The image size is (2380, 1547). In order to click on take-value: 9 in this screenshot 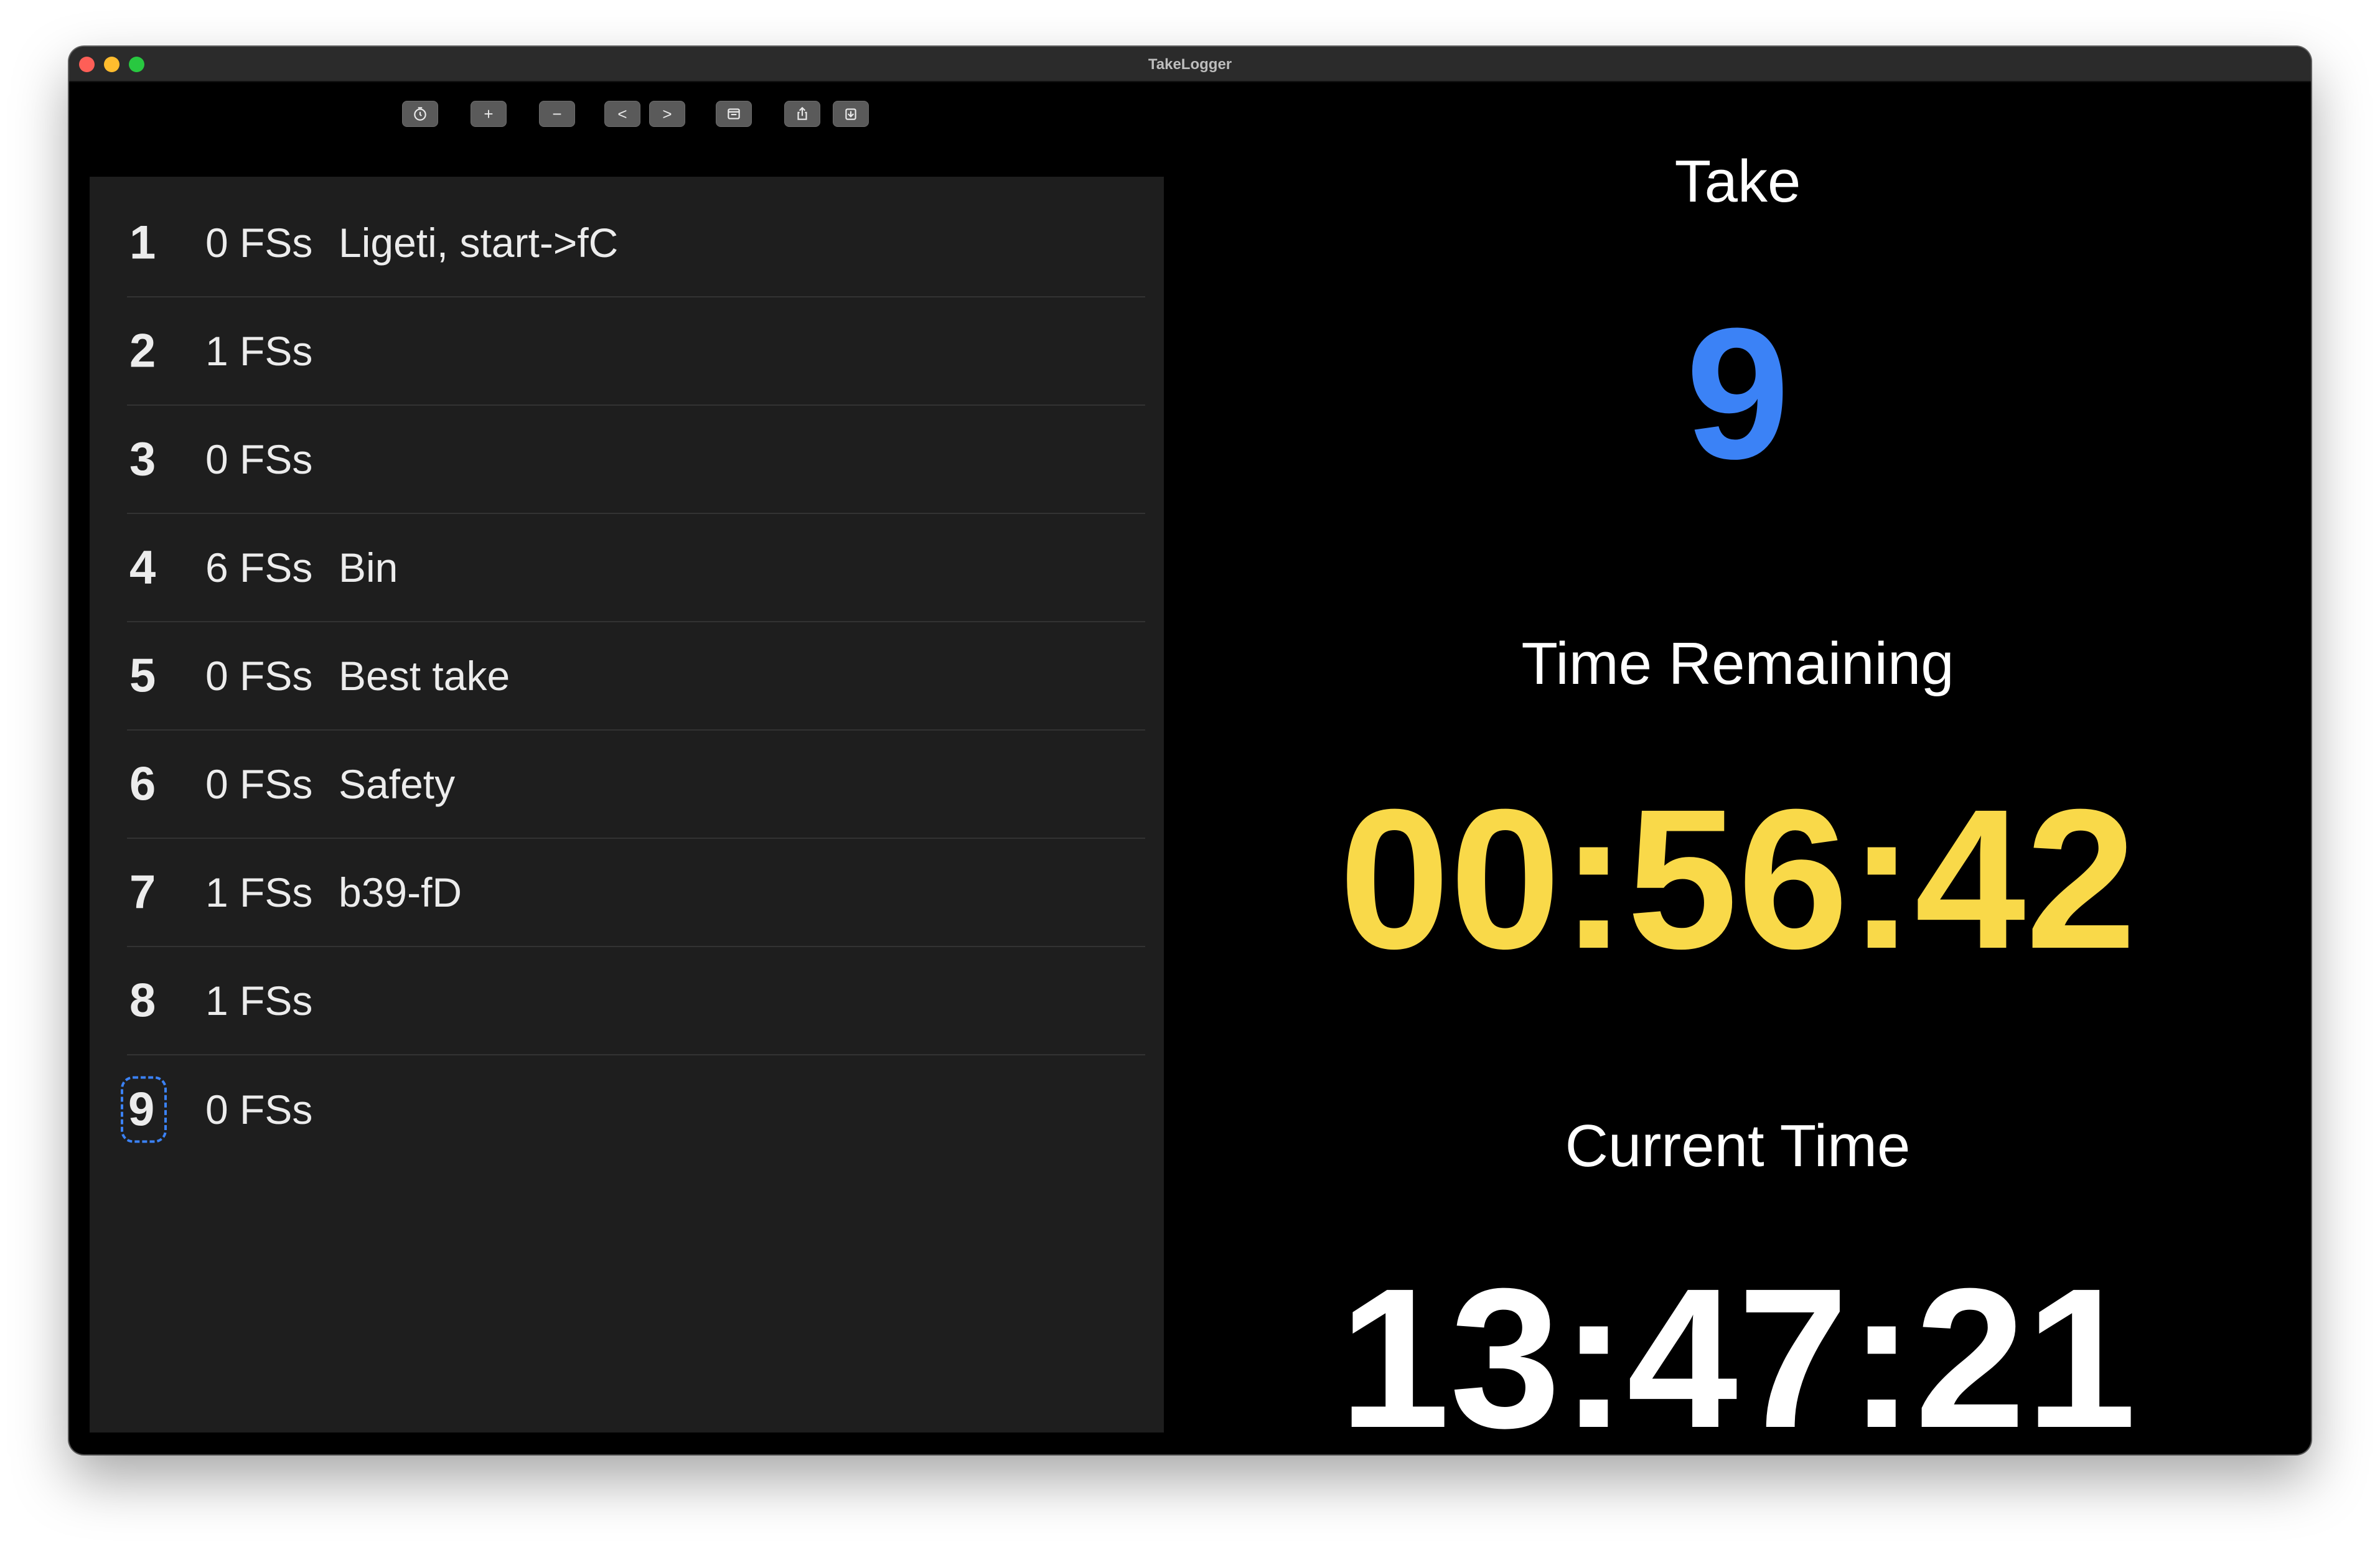, I will do `click(1737, 393)`.